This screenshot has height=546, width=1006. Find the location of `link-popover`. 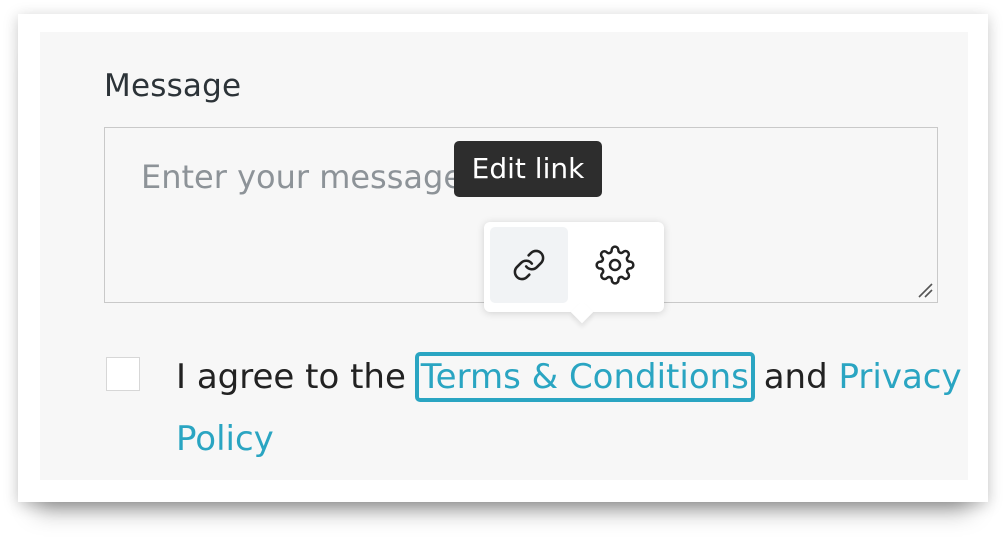

link-popover is located at coordinates (574, 273).